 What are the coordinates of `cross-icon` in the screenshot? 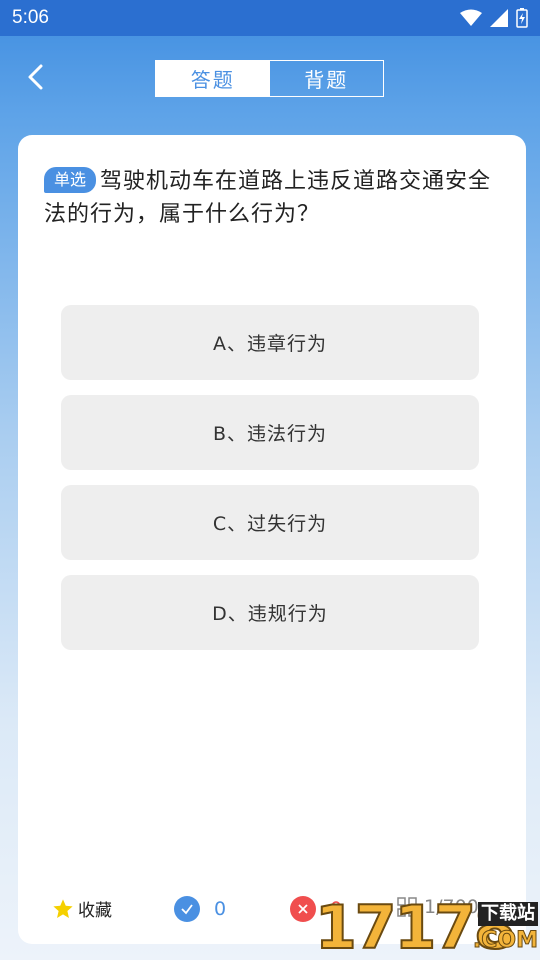 It's located at (303, 909).